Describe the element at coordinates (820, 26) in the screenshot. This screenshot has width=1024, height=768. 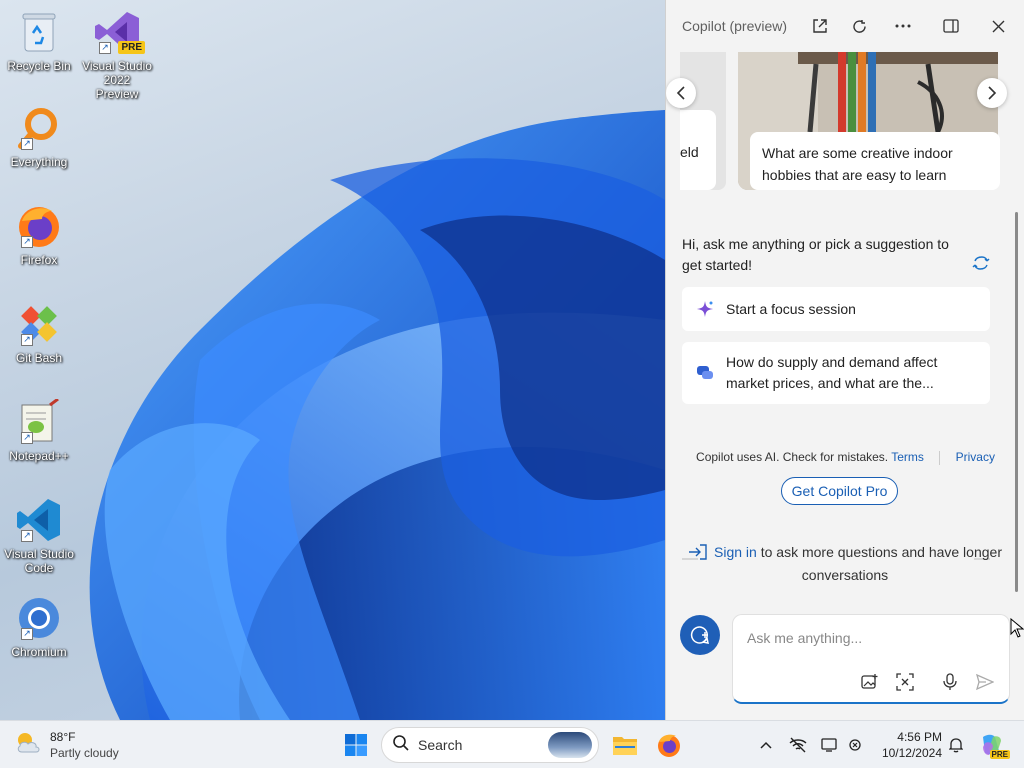
I see `open-in-new-icon` at that location.